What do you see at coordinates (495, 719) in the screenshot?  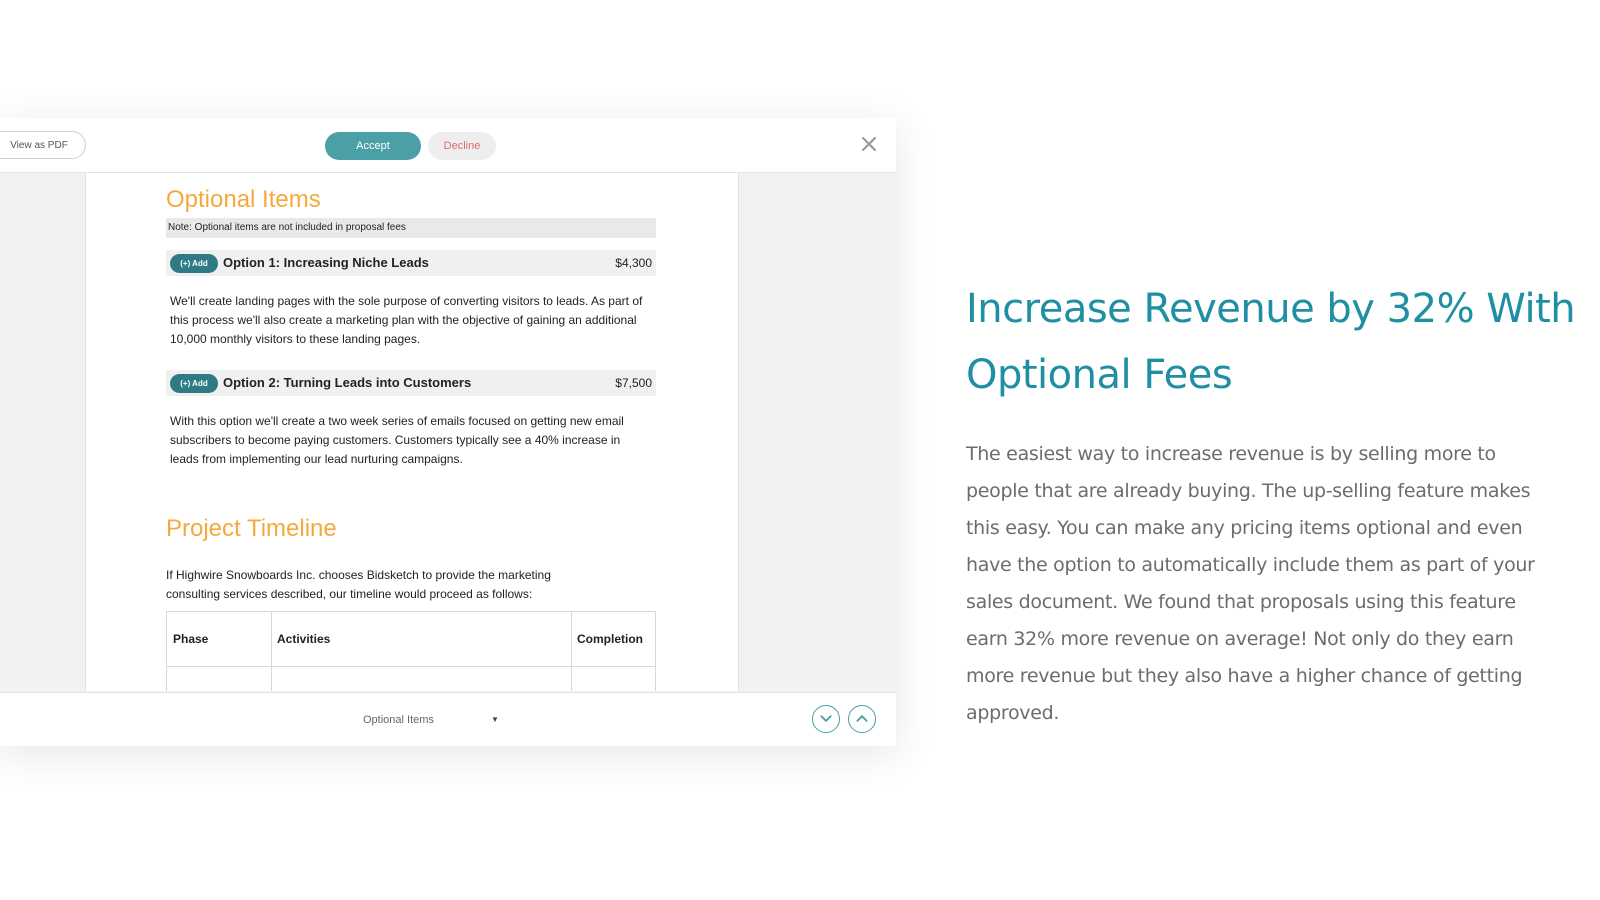 I see `dropdown-caret-icon: ▼` at bounding box center [495, 719].